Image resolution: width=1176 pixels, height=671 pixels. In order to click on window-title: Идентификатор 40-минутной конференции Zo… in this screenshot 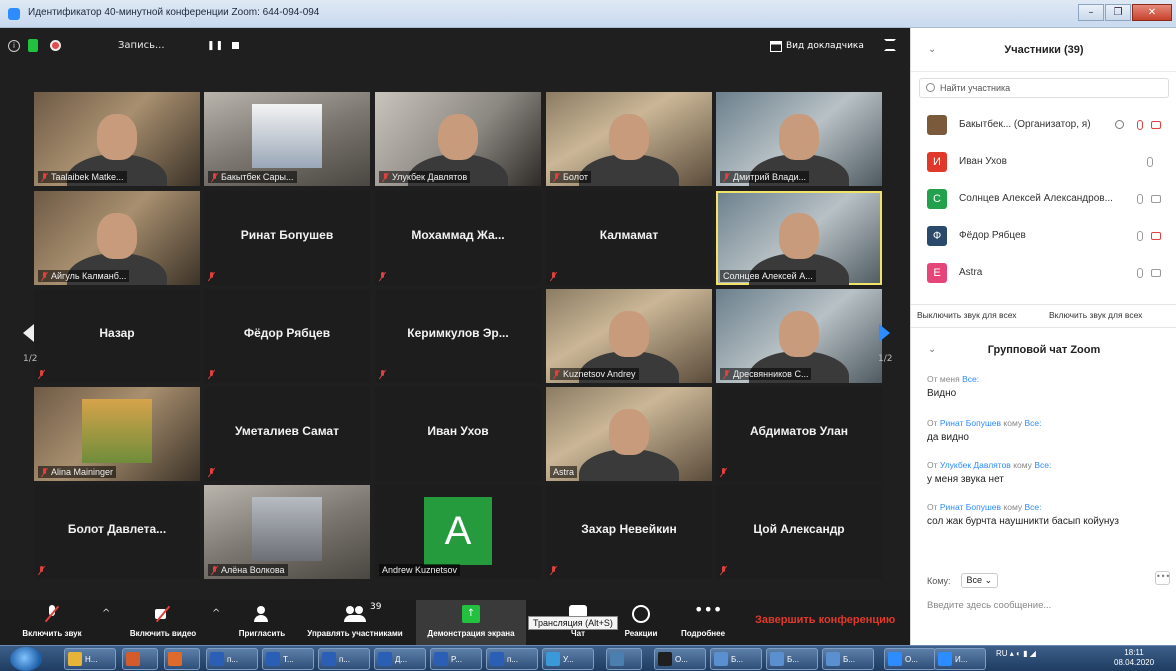, I will do `click(174, 12)`.